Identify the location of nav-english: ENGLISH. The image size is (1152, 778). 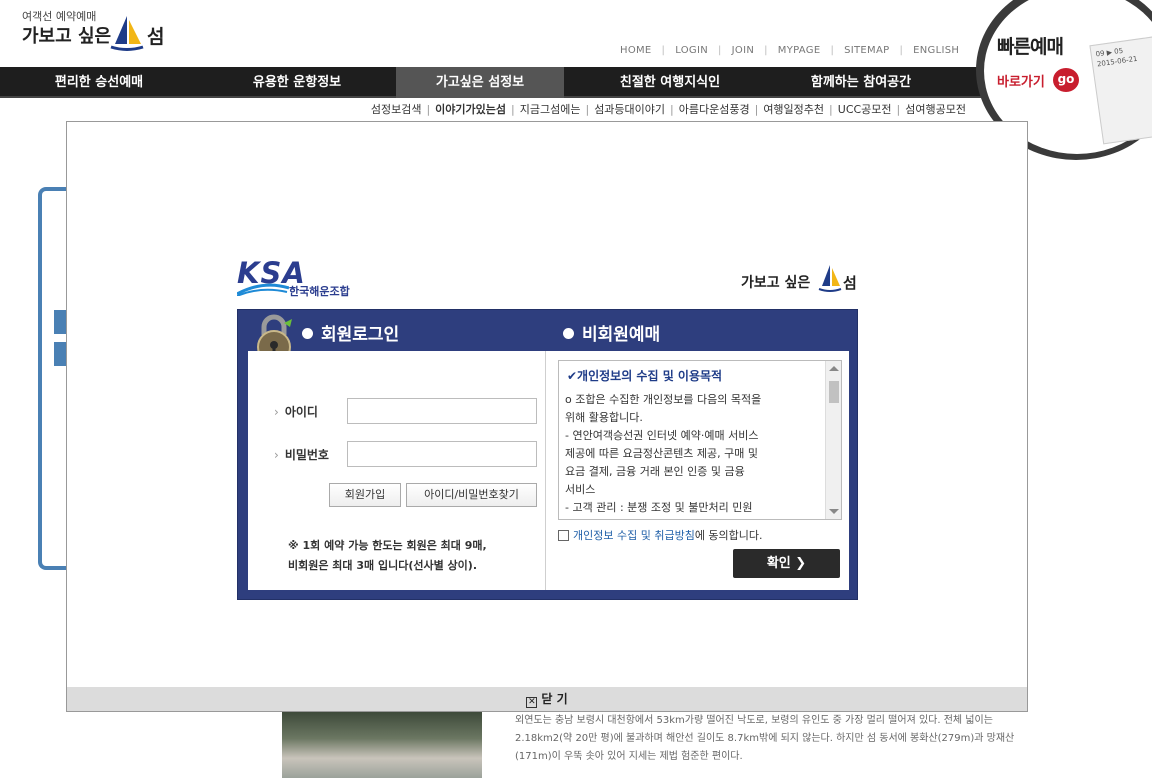
(936, 50).